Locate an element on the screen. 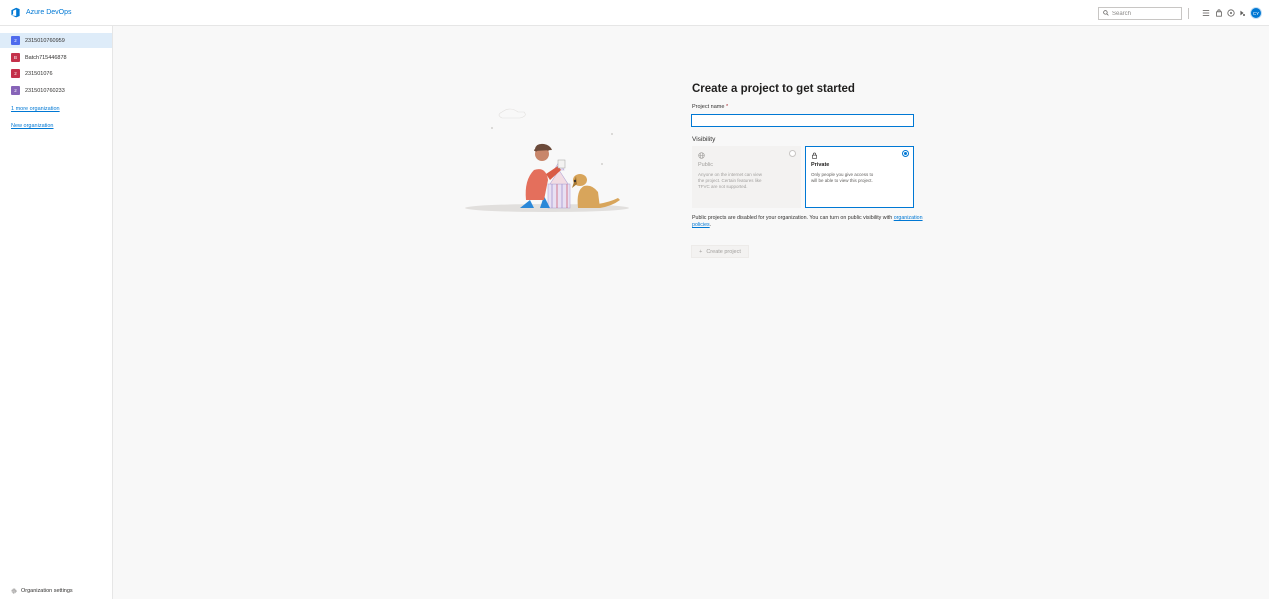 The image size is (1269, 599). more-organizations-link: 1 more organization is located at coordinates (35, 109).